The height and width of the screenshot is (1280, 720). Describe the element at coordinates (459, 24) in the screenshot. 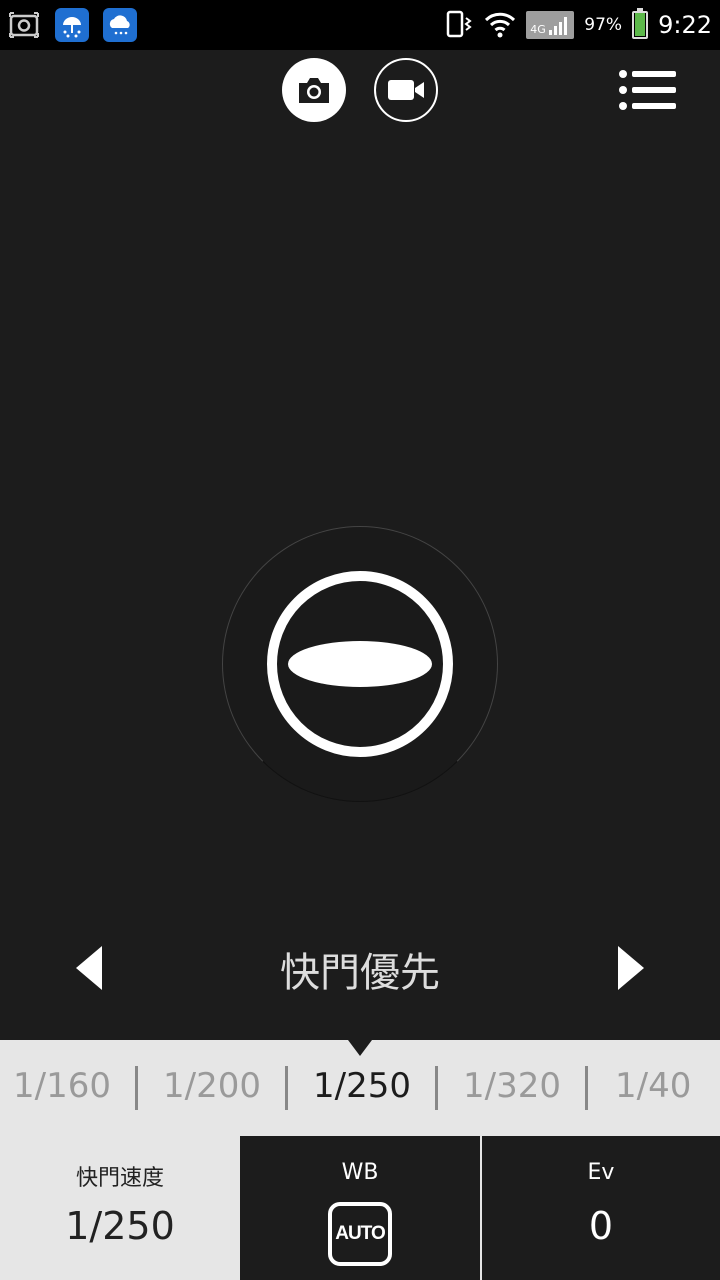

I see `vibrate-icon` at that location.